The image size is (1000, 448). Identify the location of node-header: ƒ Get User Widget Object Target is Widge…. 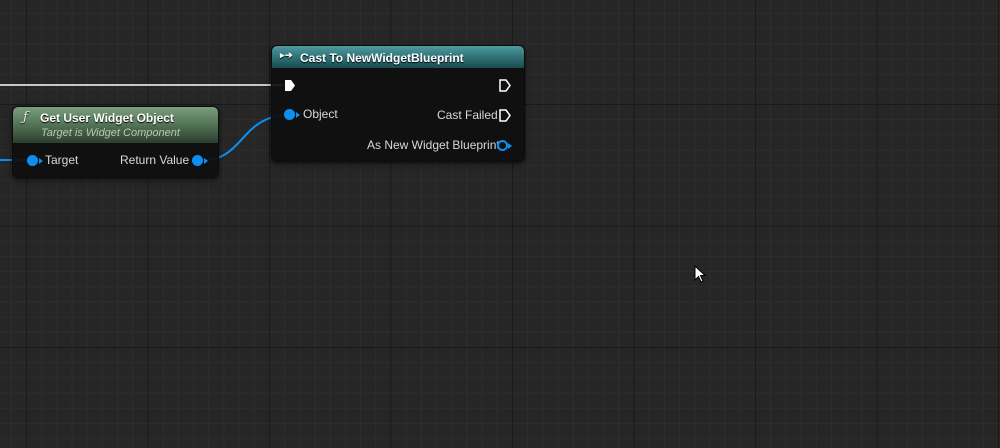
(115, 125).